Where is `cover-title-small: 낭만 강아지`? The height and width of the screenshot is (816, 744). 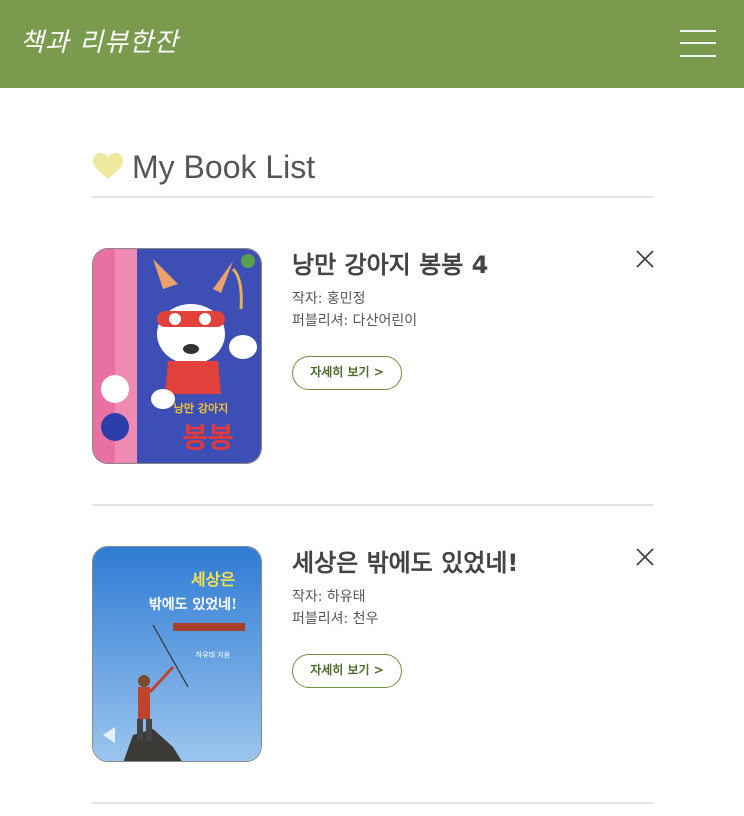 cover-title-small: 낭만 강아지 is located at coordinates (201, 408).